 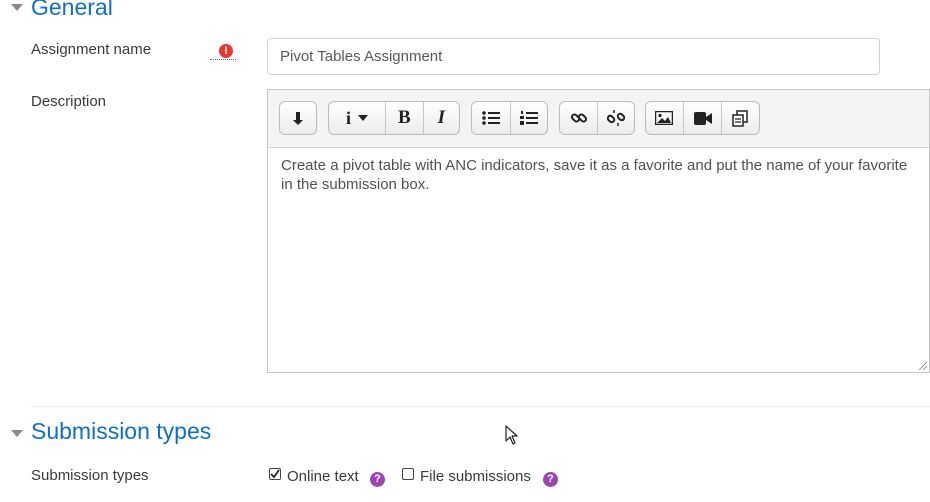 I want to click on unlink-button, so click(x=616, y=118).